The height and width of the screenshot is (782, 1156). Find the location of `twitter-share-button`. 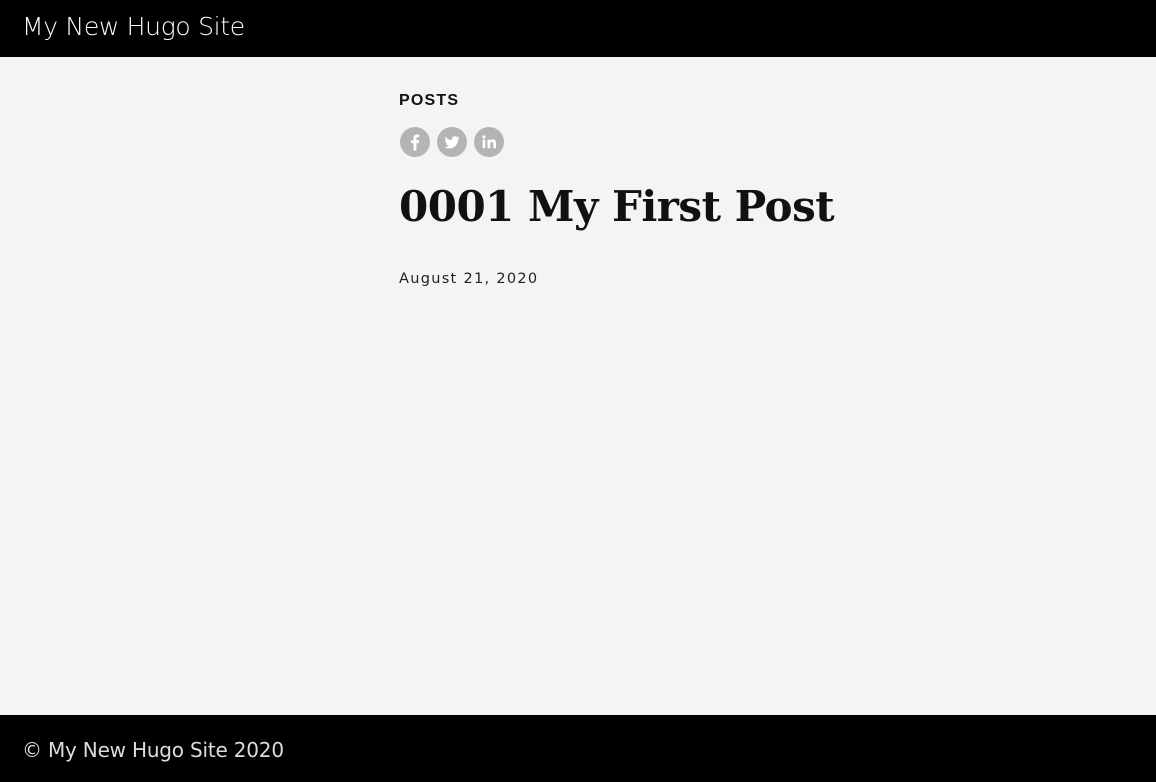

twitter-share-button is located at coordinates (452, 142).